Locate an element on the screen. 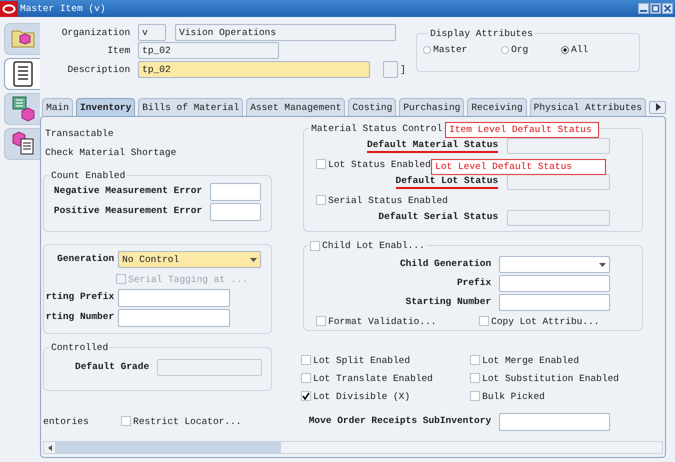  tab: Purchasing is located at coordinates (431, 107).